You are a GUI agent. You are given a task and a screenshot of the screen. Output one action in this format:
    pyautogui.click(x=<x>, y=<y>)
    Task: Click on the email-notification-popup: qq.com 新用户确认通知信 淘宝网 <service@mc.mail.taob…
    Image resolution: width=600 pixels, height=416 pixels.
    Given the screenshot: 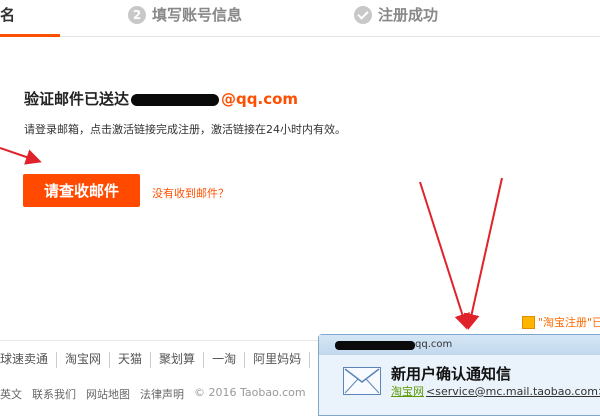 What is the action you would take?
    pyautogui.click(x=459, y=375)
    